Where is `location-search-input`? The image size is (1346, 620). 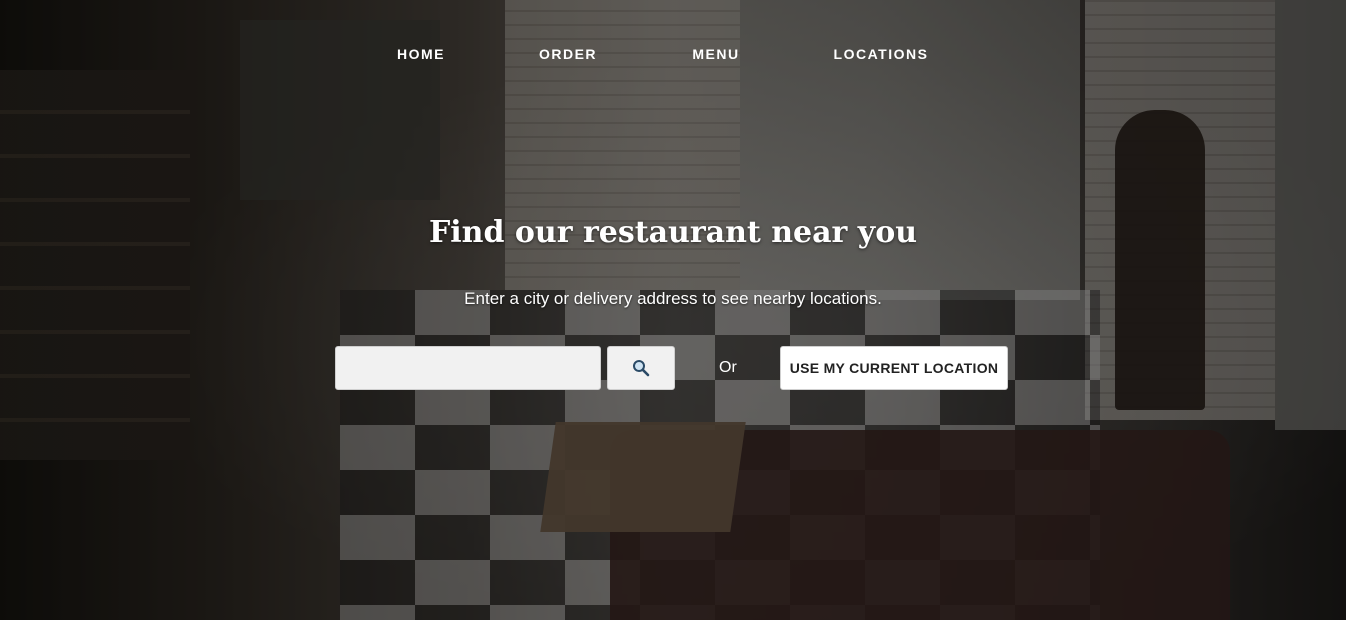 location-search-input is located at coordinates (468, 368).